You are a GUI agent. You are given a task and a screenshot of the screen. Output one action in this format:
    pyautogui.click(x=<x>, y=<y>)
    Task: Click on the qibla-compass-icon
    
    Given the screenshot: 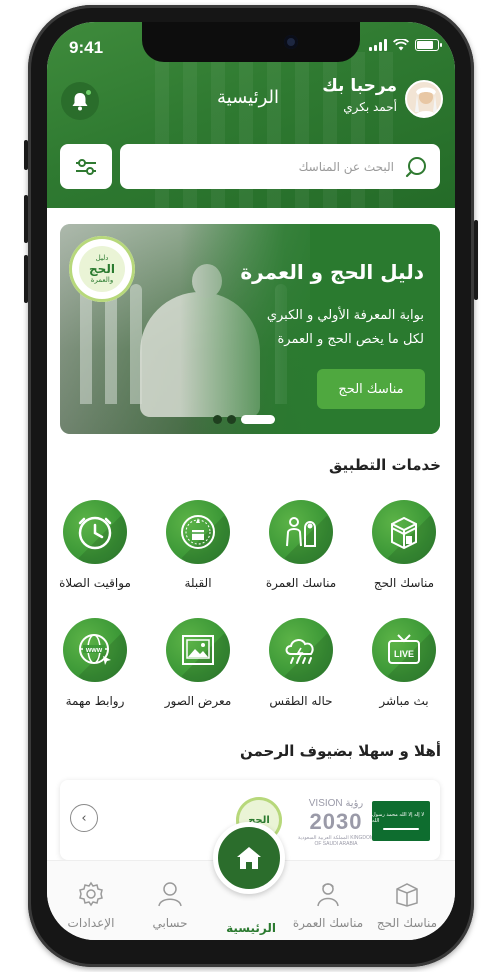 What is the action you would take?
    pyautogui.click(x=198, y=532)
    